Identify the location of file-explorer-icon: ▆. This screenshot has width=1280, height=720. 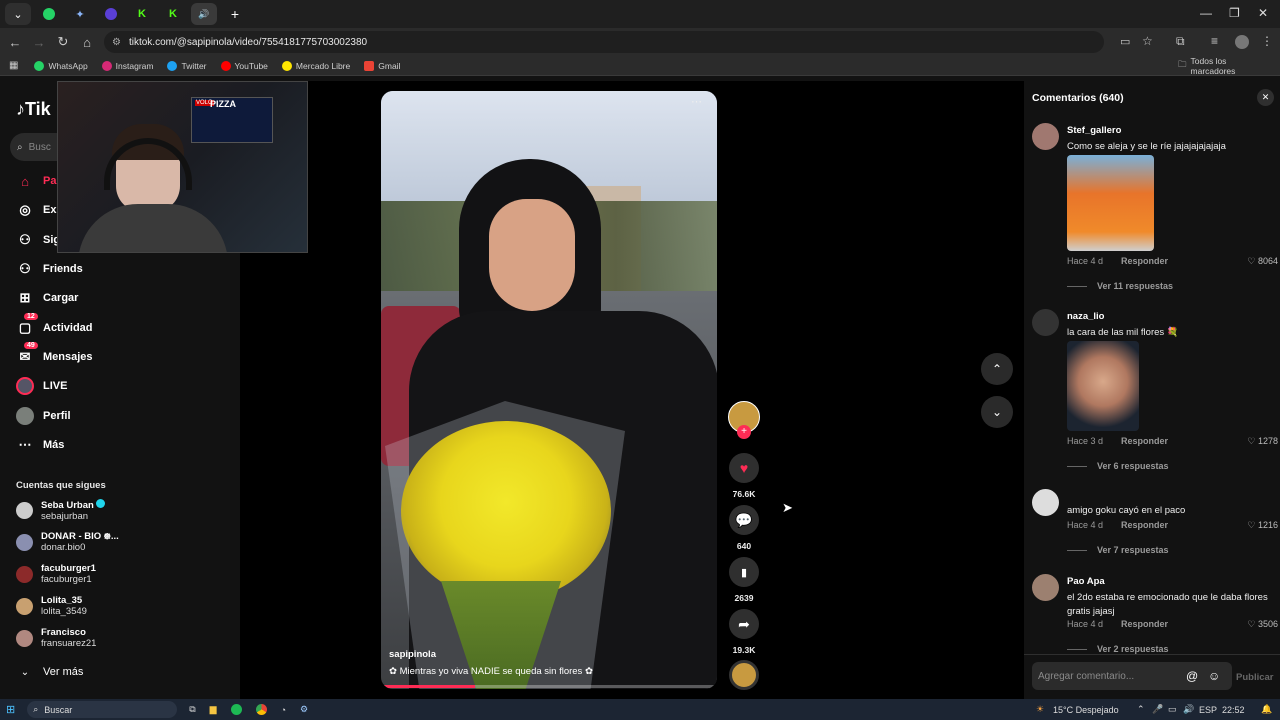
(213, 709).